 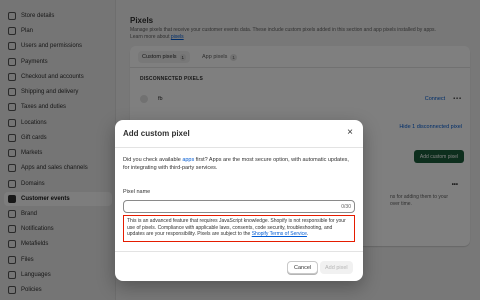 What do you see at coordinates (350, 133) in the screenshot?
I see `close-icon: ×` at bounding box center [350, 133].